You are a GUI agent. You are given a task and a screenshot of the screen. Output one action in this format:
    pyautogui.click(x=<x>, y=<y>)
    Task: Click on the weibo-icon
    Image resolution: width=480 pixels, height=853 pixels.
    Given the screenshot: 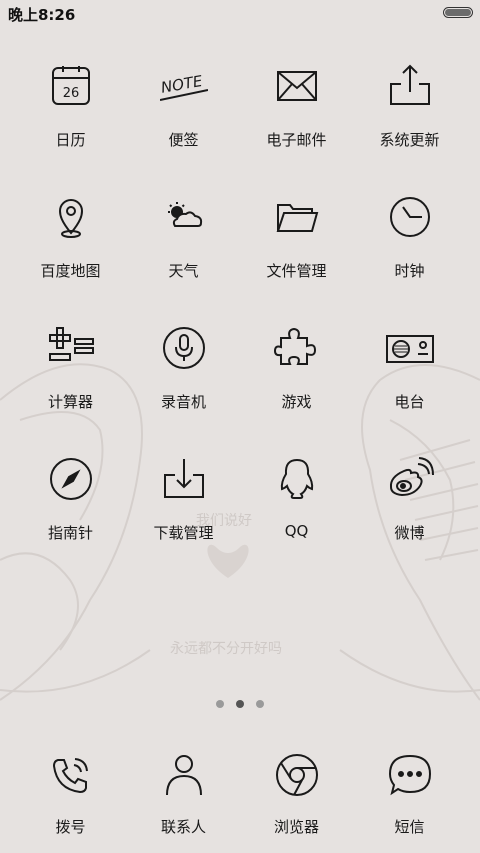 What is the action you would take?
    pyautogui.click(x=410, y=479)
    